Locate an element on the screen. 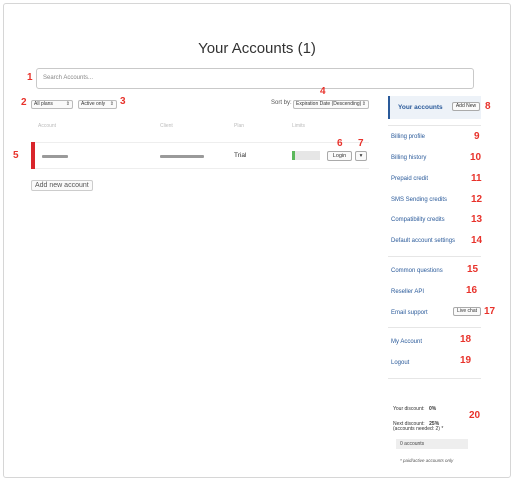 This screenshot has width=514, height=482. client-name-redacted is located at coordinates (182, 156).